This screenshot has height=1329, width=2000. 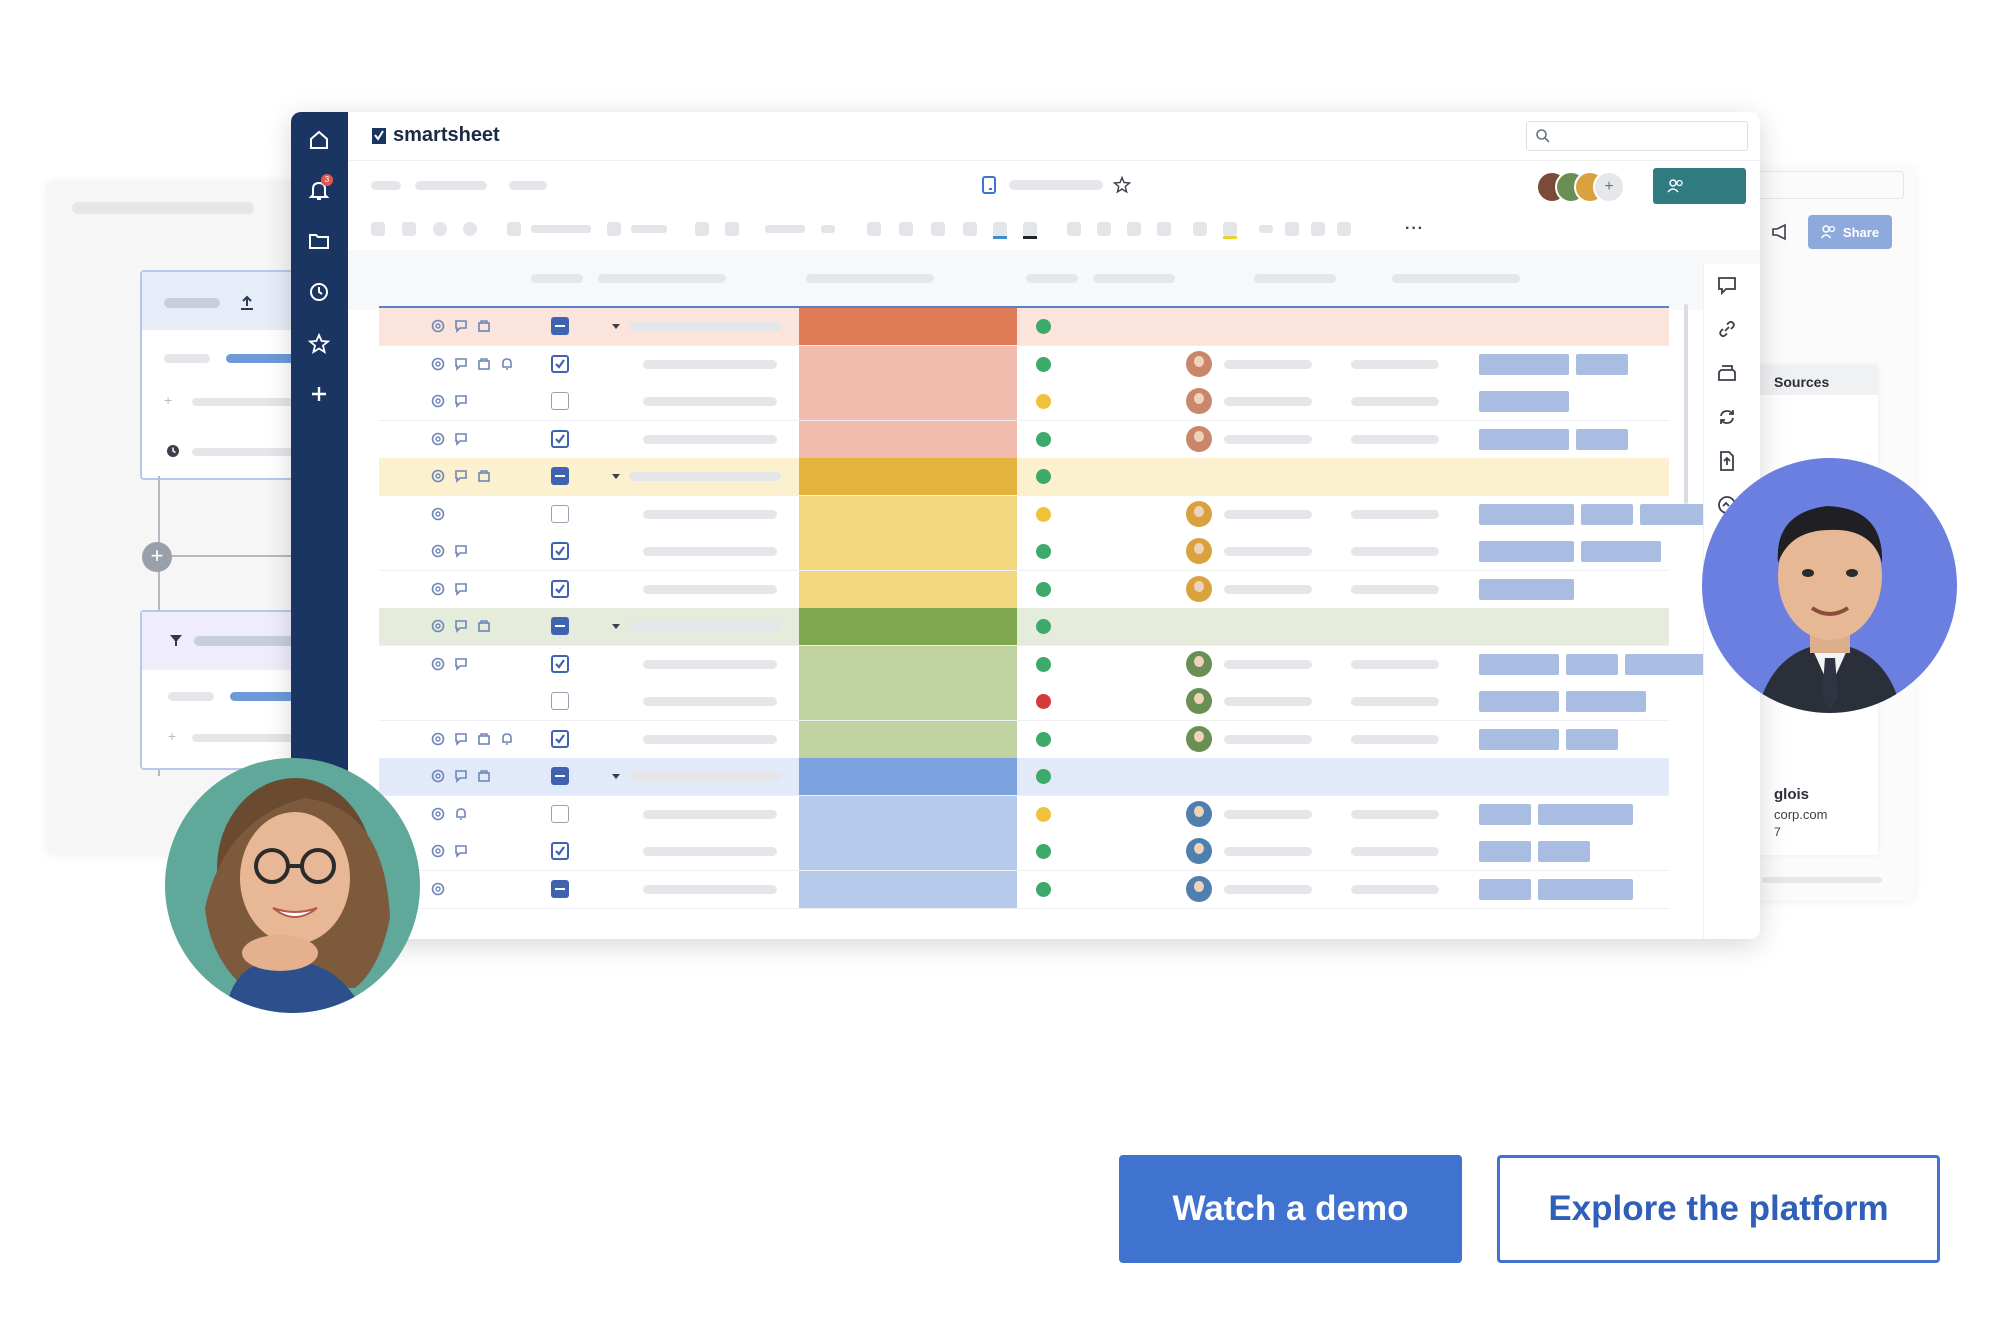 What do you see at coordinates (1122, 185) in the screenshot?
I see `favorite-star-icon` at bounding box center [1122, 185].